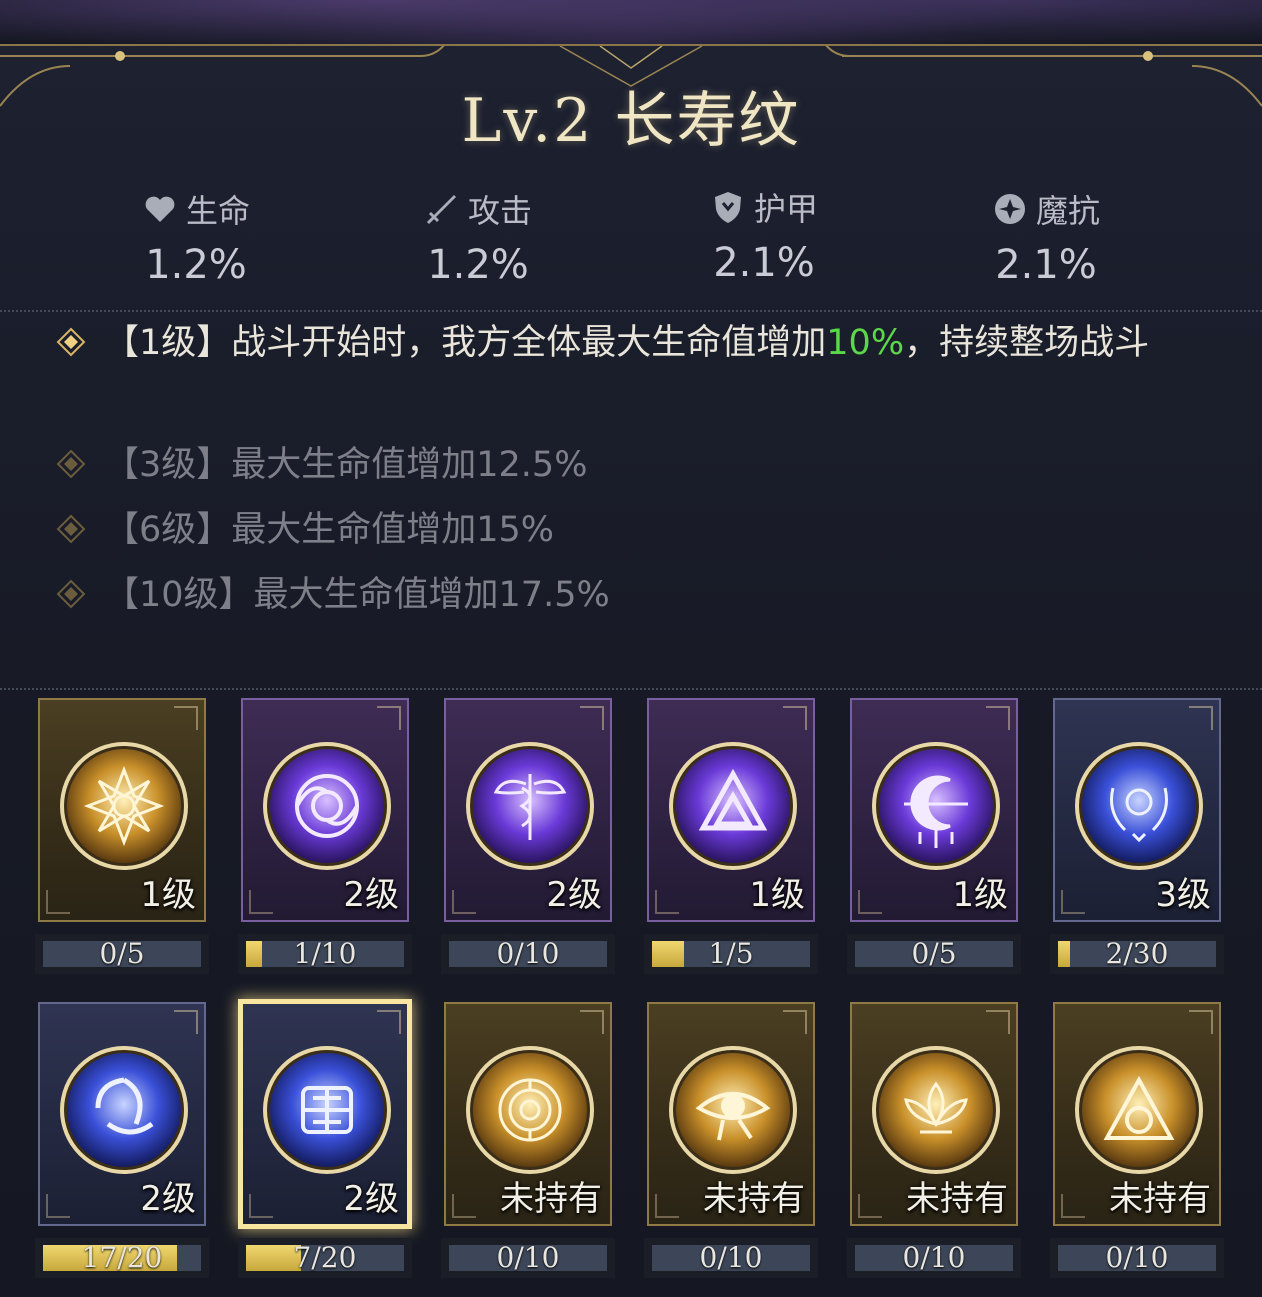  What do you see at coordinates (631, 121) in the screenshot?
I see `rune-title: Lv.2 长寿纹` at bounding box center [631, 121].